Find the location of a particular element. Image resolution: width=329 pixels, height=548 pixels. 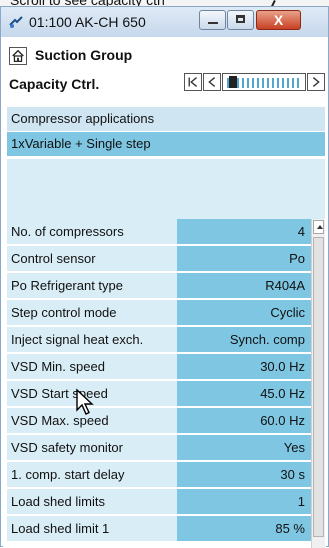

compressor-applications-label: Compressor applications is located at coordinates (166, 119).